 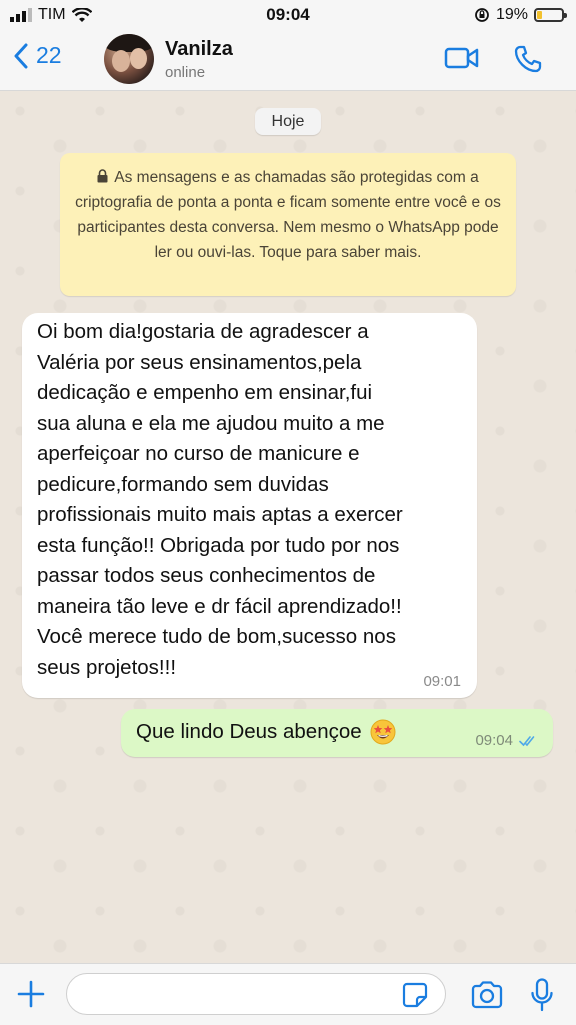 I want to click on contact-info: Vanilza online, so click(x=199, y=59).